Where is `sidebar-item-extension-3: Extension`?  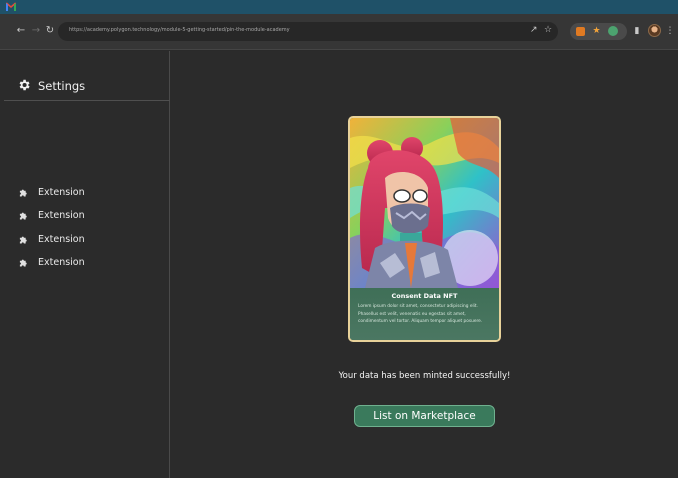
sidebar-item-extension-3: Extension is located at coordinates (87, 241).